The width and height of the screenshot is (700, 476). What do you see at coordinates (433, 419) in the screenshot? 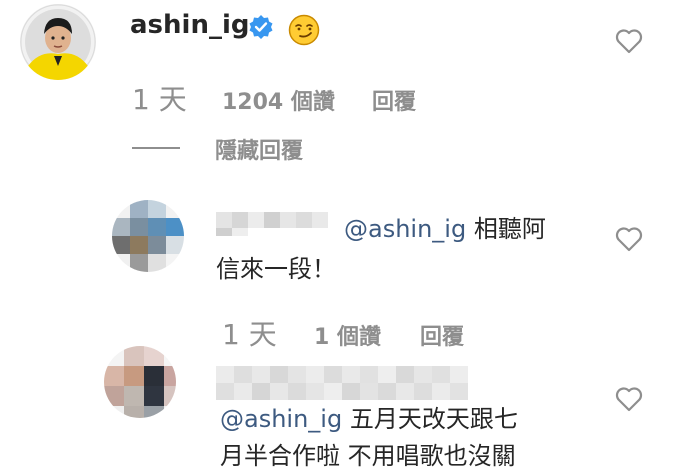
I see `reply-text: 五月天改天跟七` at bounding box center [433, 419].